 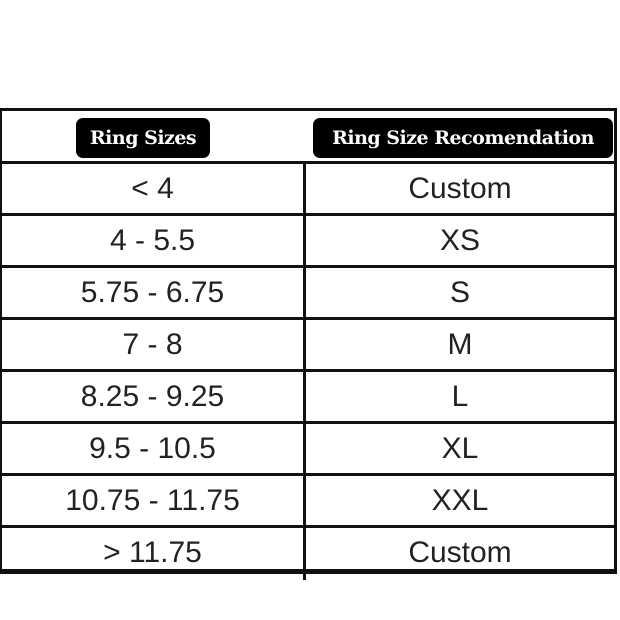 I want to click on table-header: Ring Sizes Ring Size Recomendation, so click(x=308, y=137).